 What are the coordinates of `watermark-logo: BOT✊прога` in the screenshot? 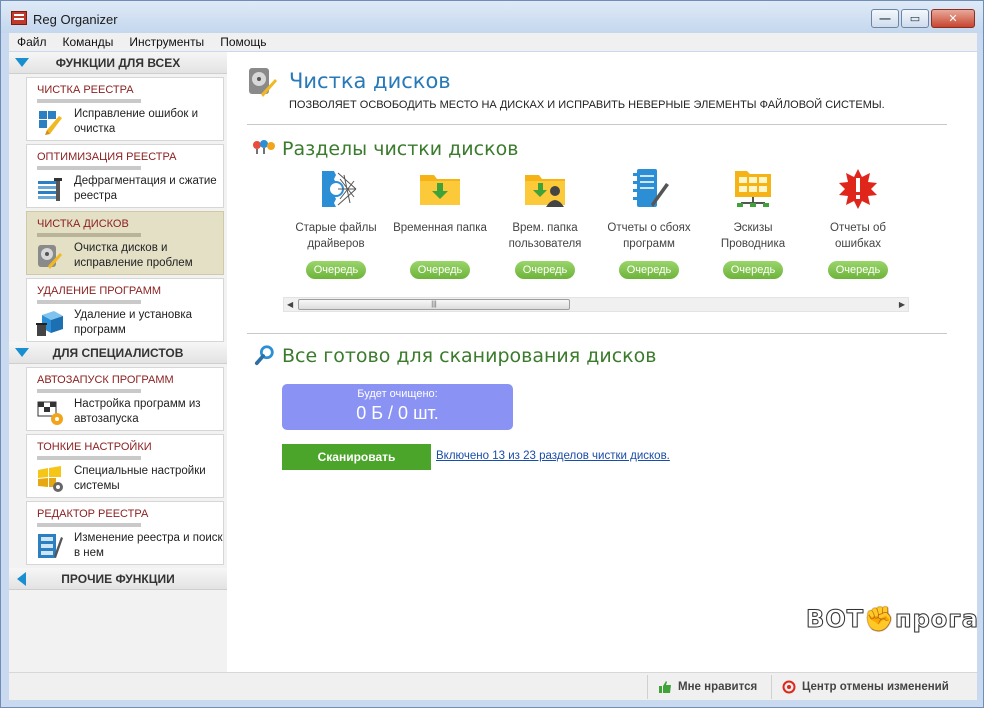 It's located at (892, 619).